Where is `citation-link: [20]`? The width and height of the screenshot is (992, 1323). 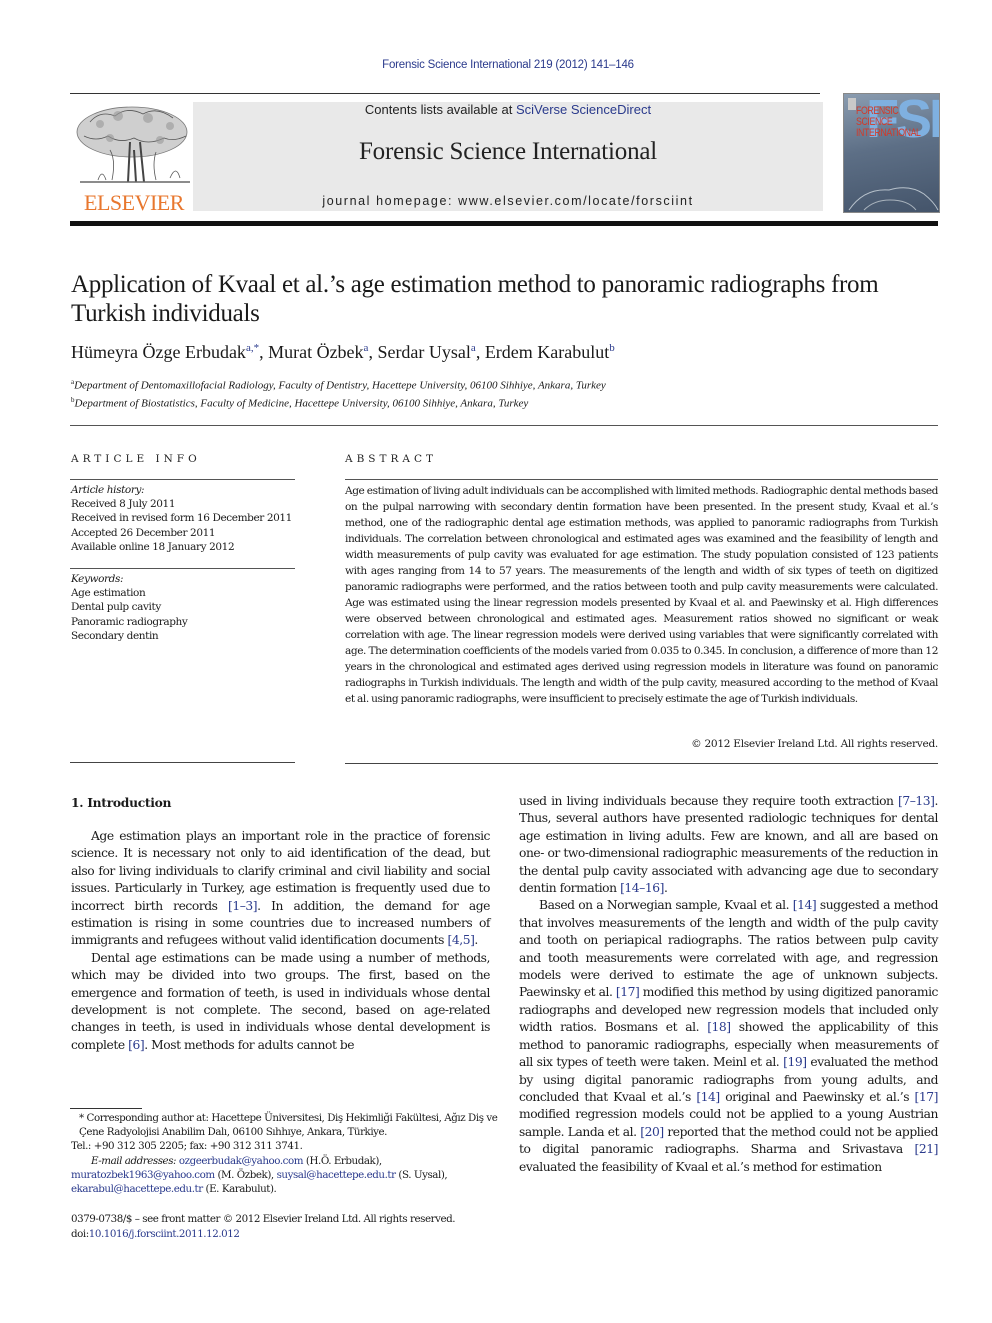
citation-link: [20] is located at coordinates (652, 1132).